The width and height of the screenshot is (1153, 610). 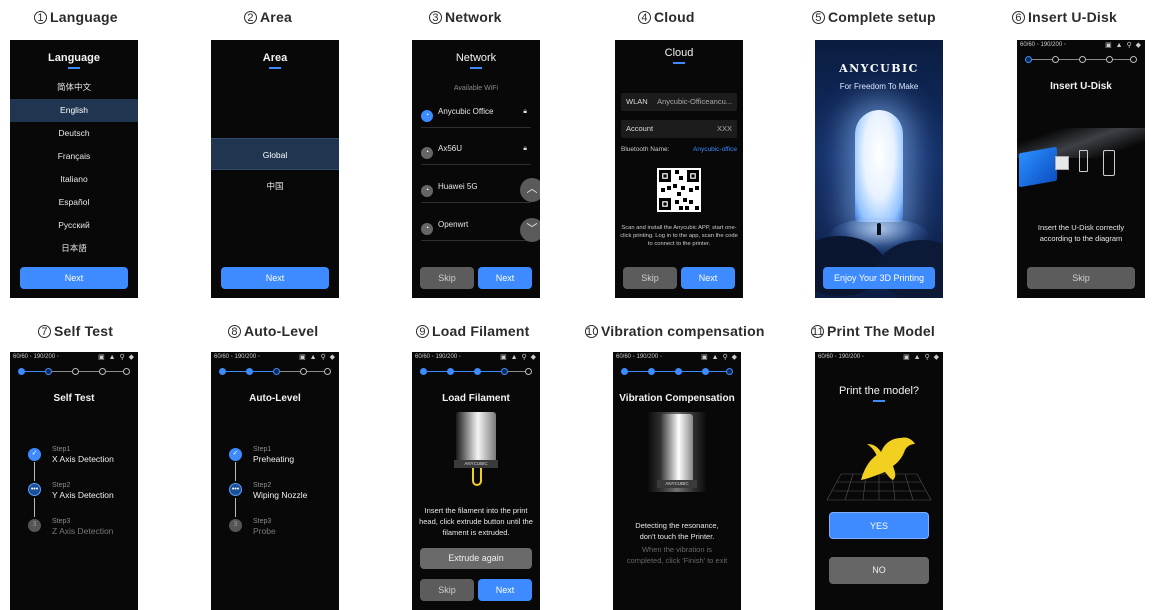 What do you see at coordinates (679, 53) in the screenshot?
I see `page-title: Cloud` at bounding box center [679, 53].